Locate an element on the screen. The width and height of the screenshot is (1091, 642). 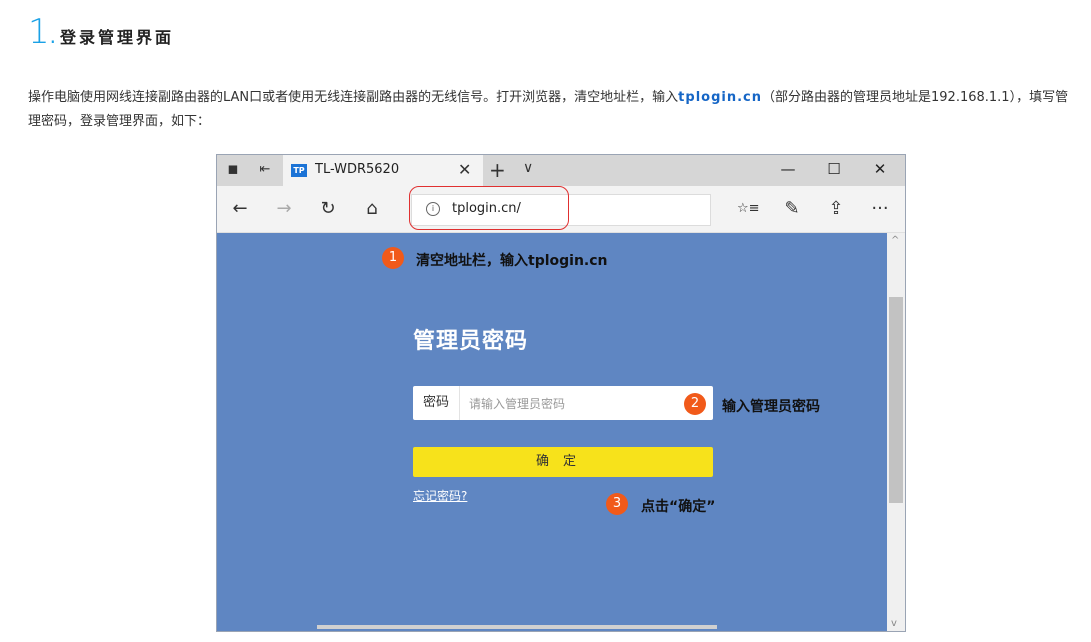
annotation-1-text: 清空地址栏，输入tplogin.cn is located at coordinates (512, 261).